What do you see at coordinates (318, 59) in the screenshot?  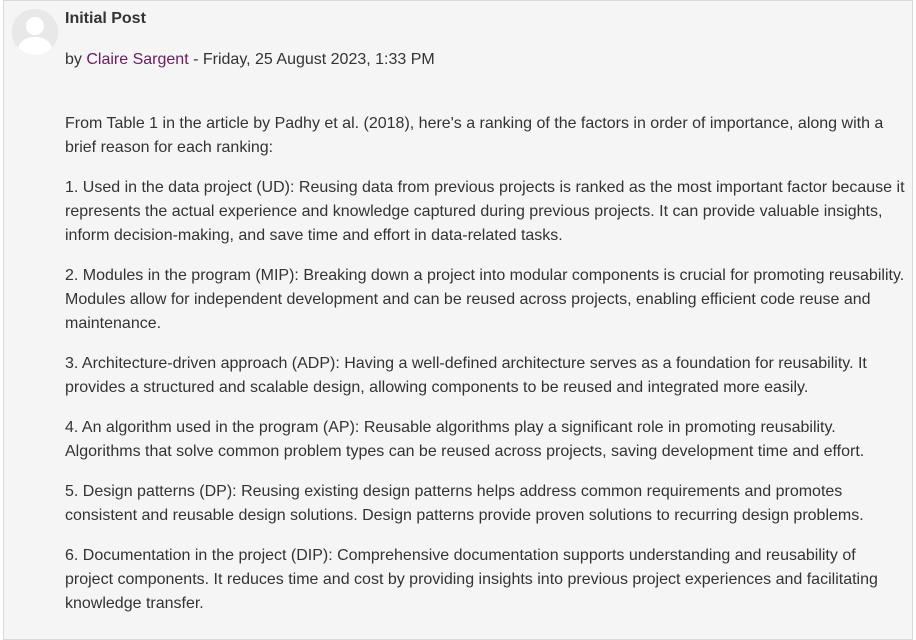 I see `post-datetime: Friday, 25 August 2023, 1:33 PM` at bounding box center [318, 59].